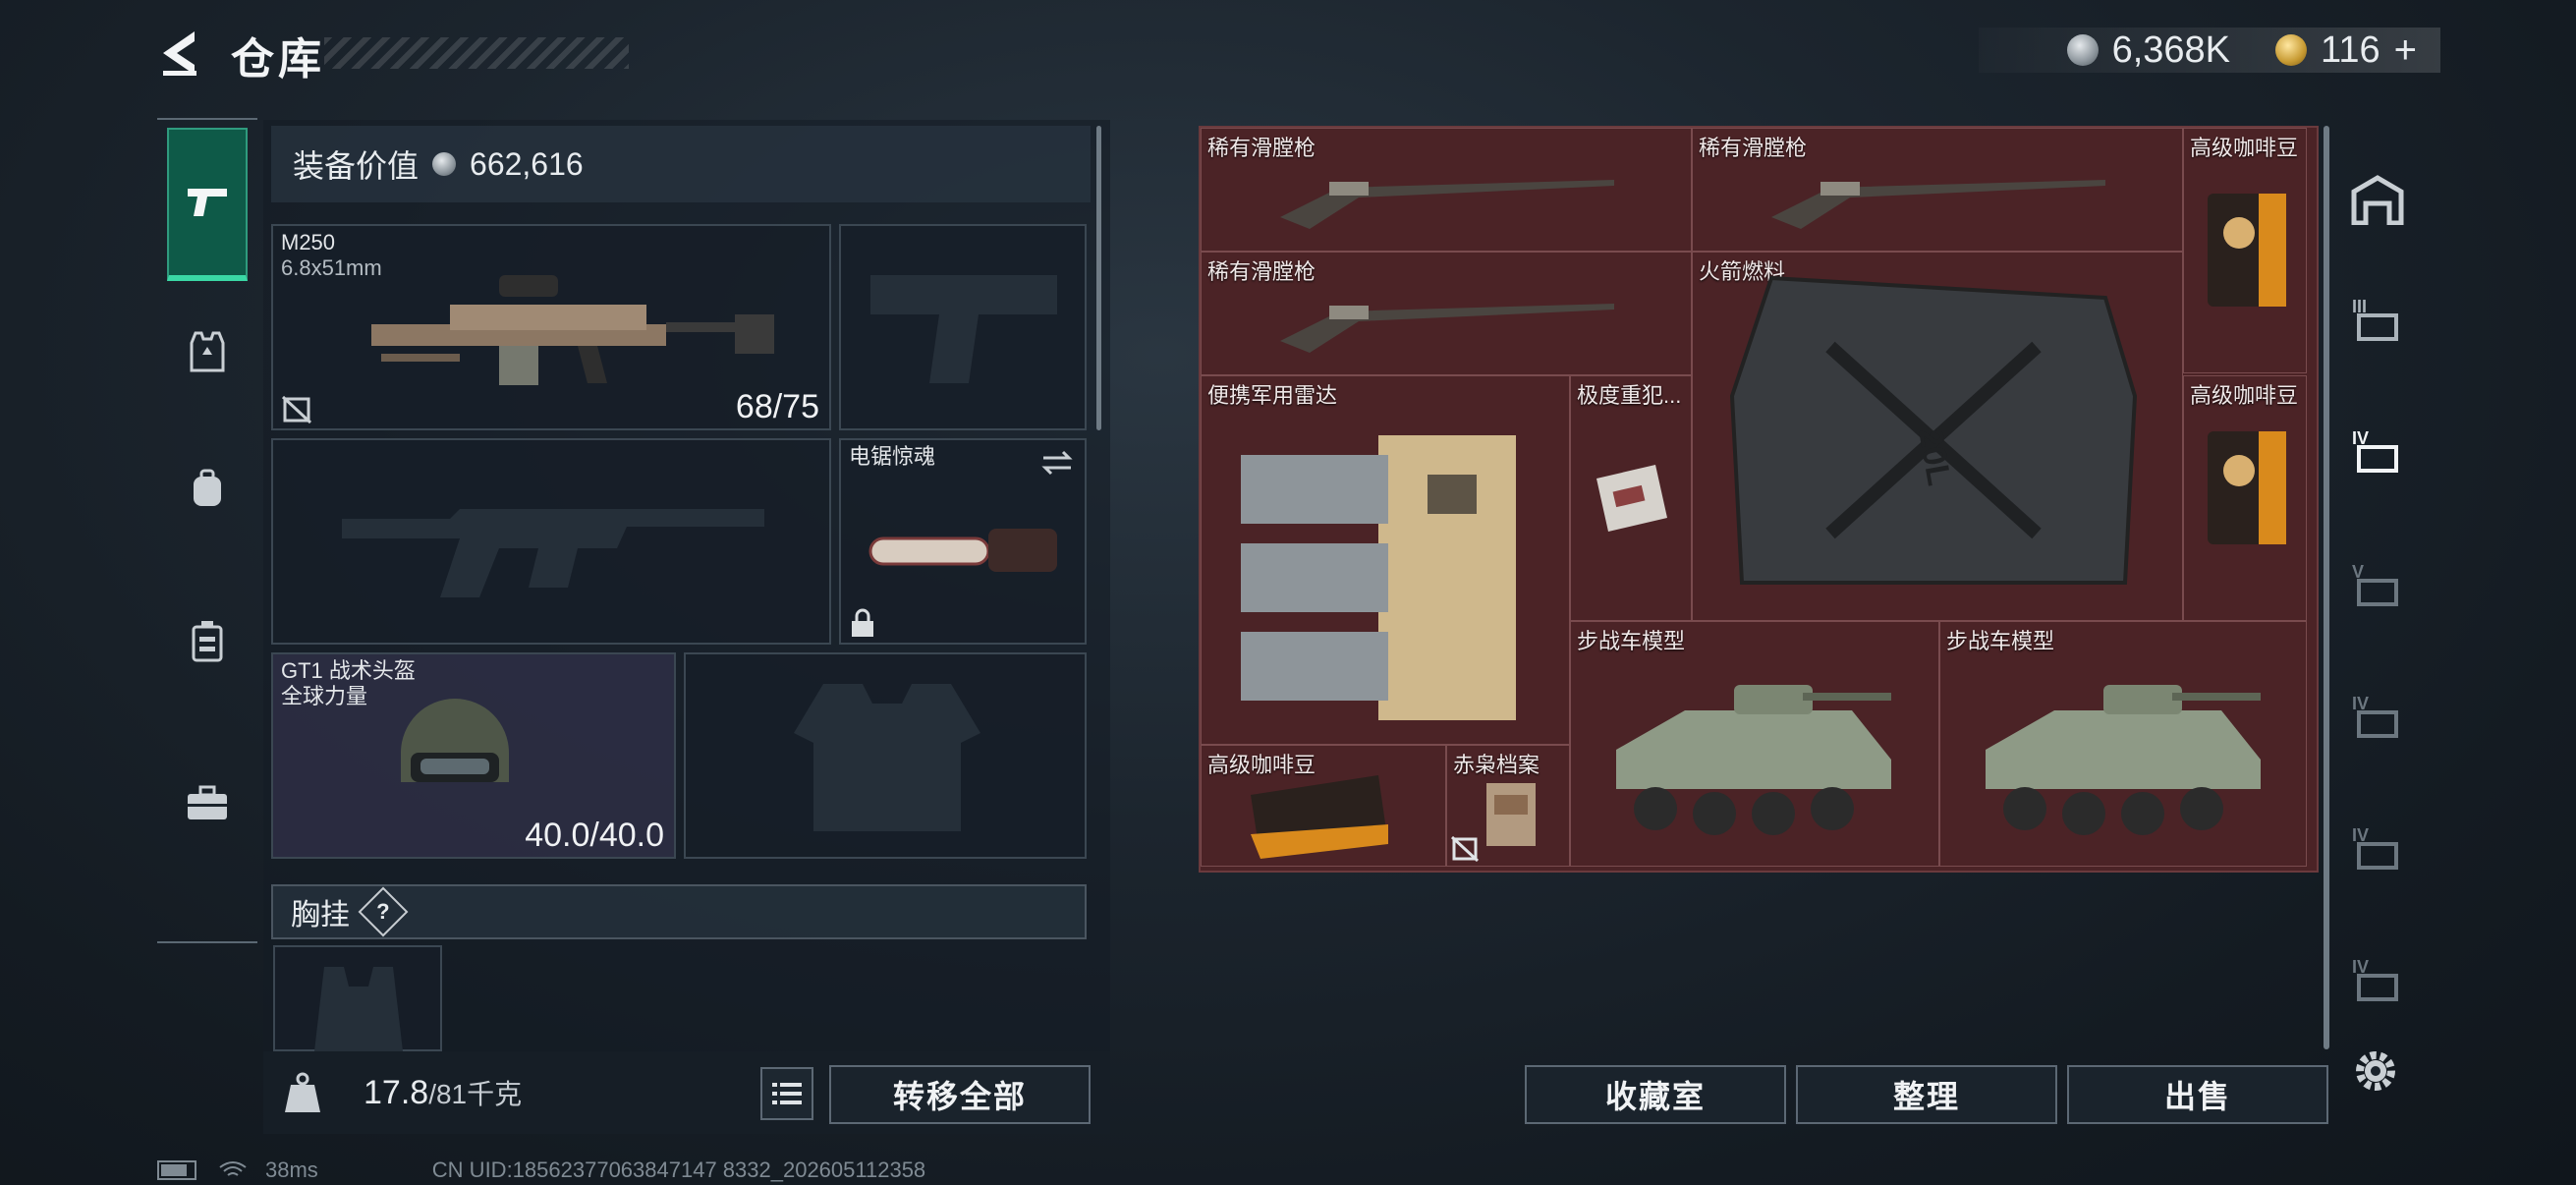 Image resolution: width=2576 pixels, height=1185 pixels. Describe the element at coordinates (527, 164) in the screenshot. I see `equipment-value: 662,616` at that location.